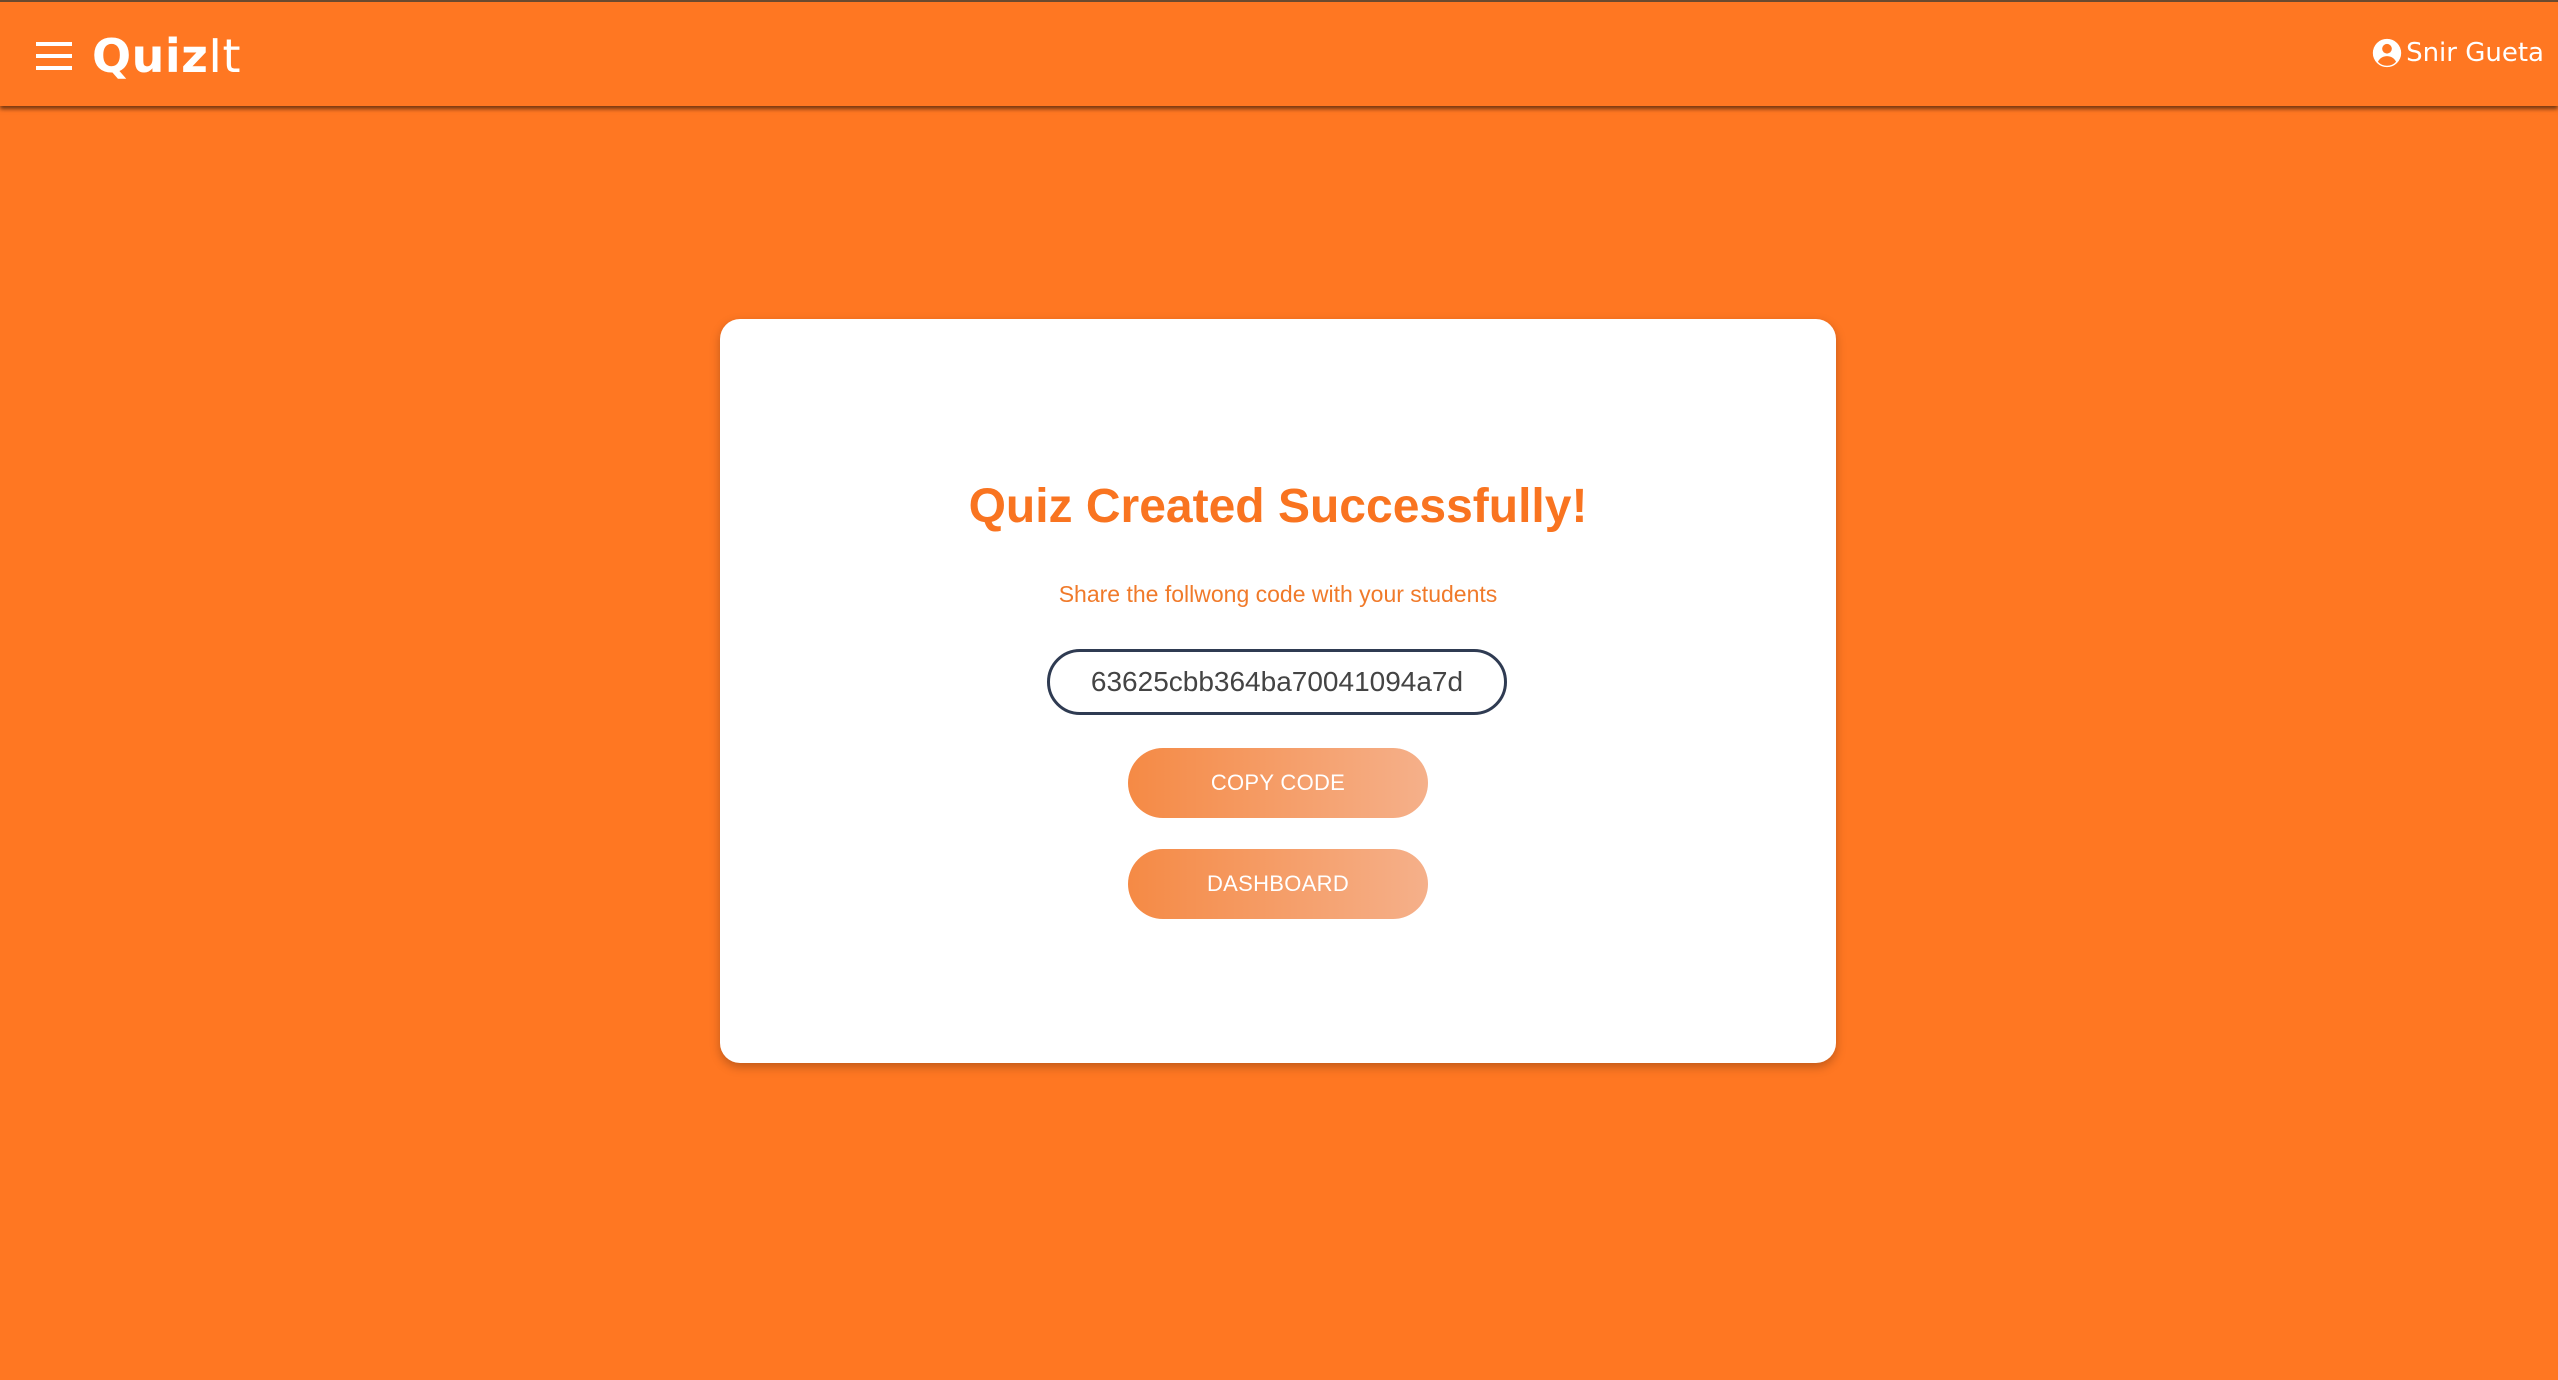  What do you see at coordinates (1279, 53) in the screenshot?
I see `app-bar: QuizIt Snir Gueta` at bounding box center [1279, 53].